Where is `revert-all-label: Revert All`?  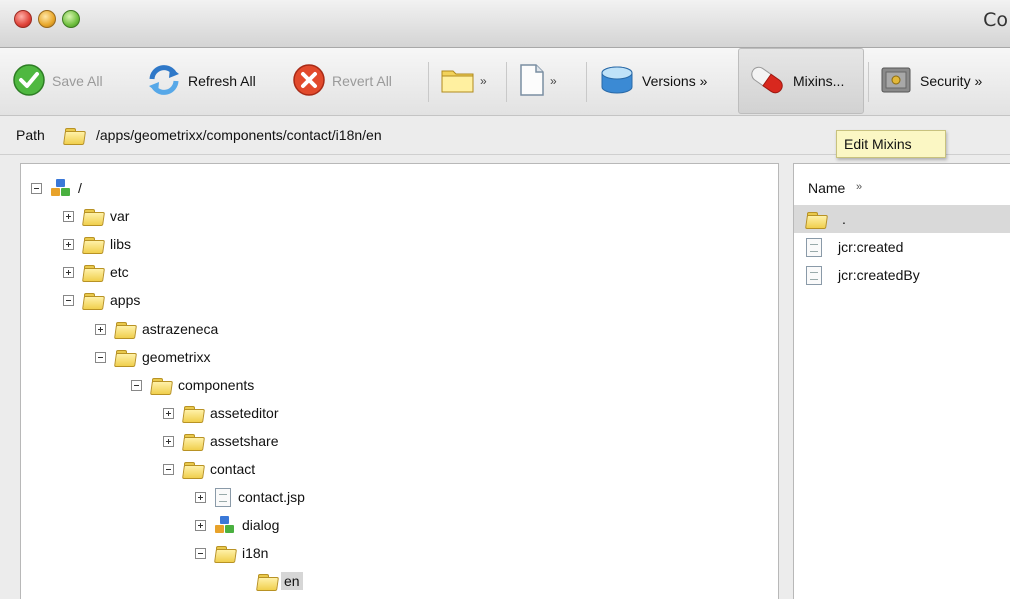 revert-all-label: Revert All is located at coordinates (362, 81).